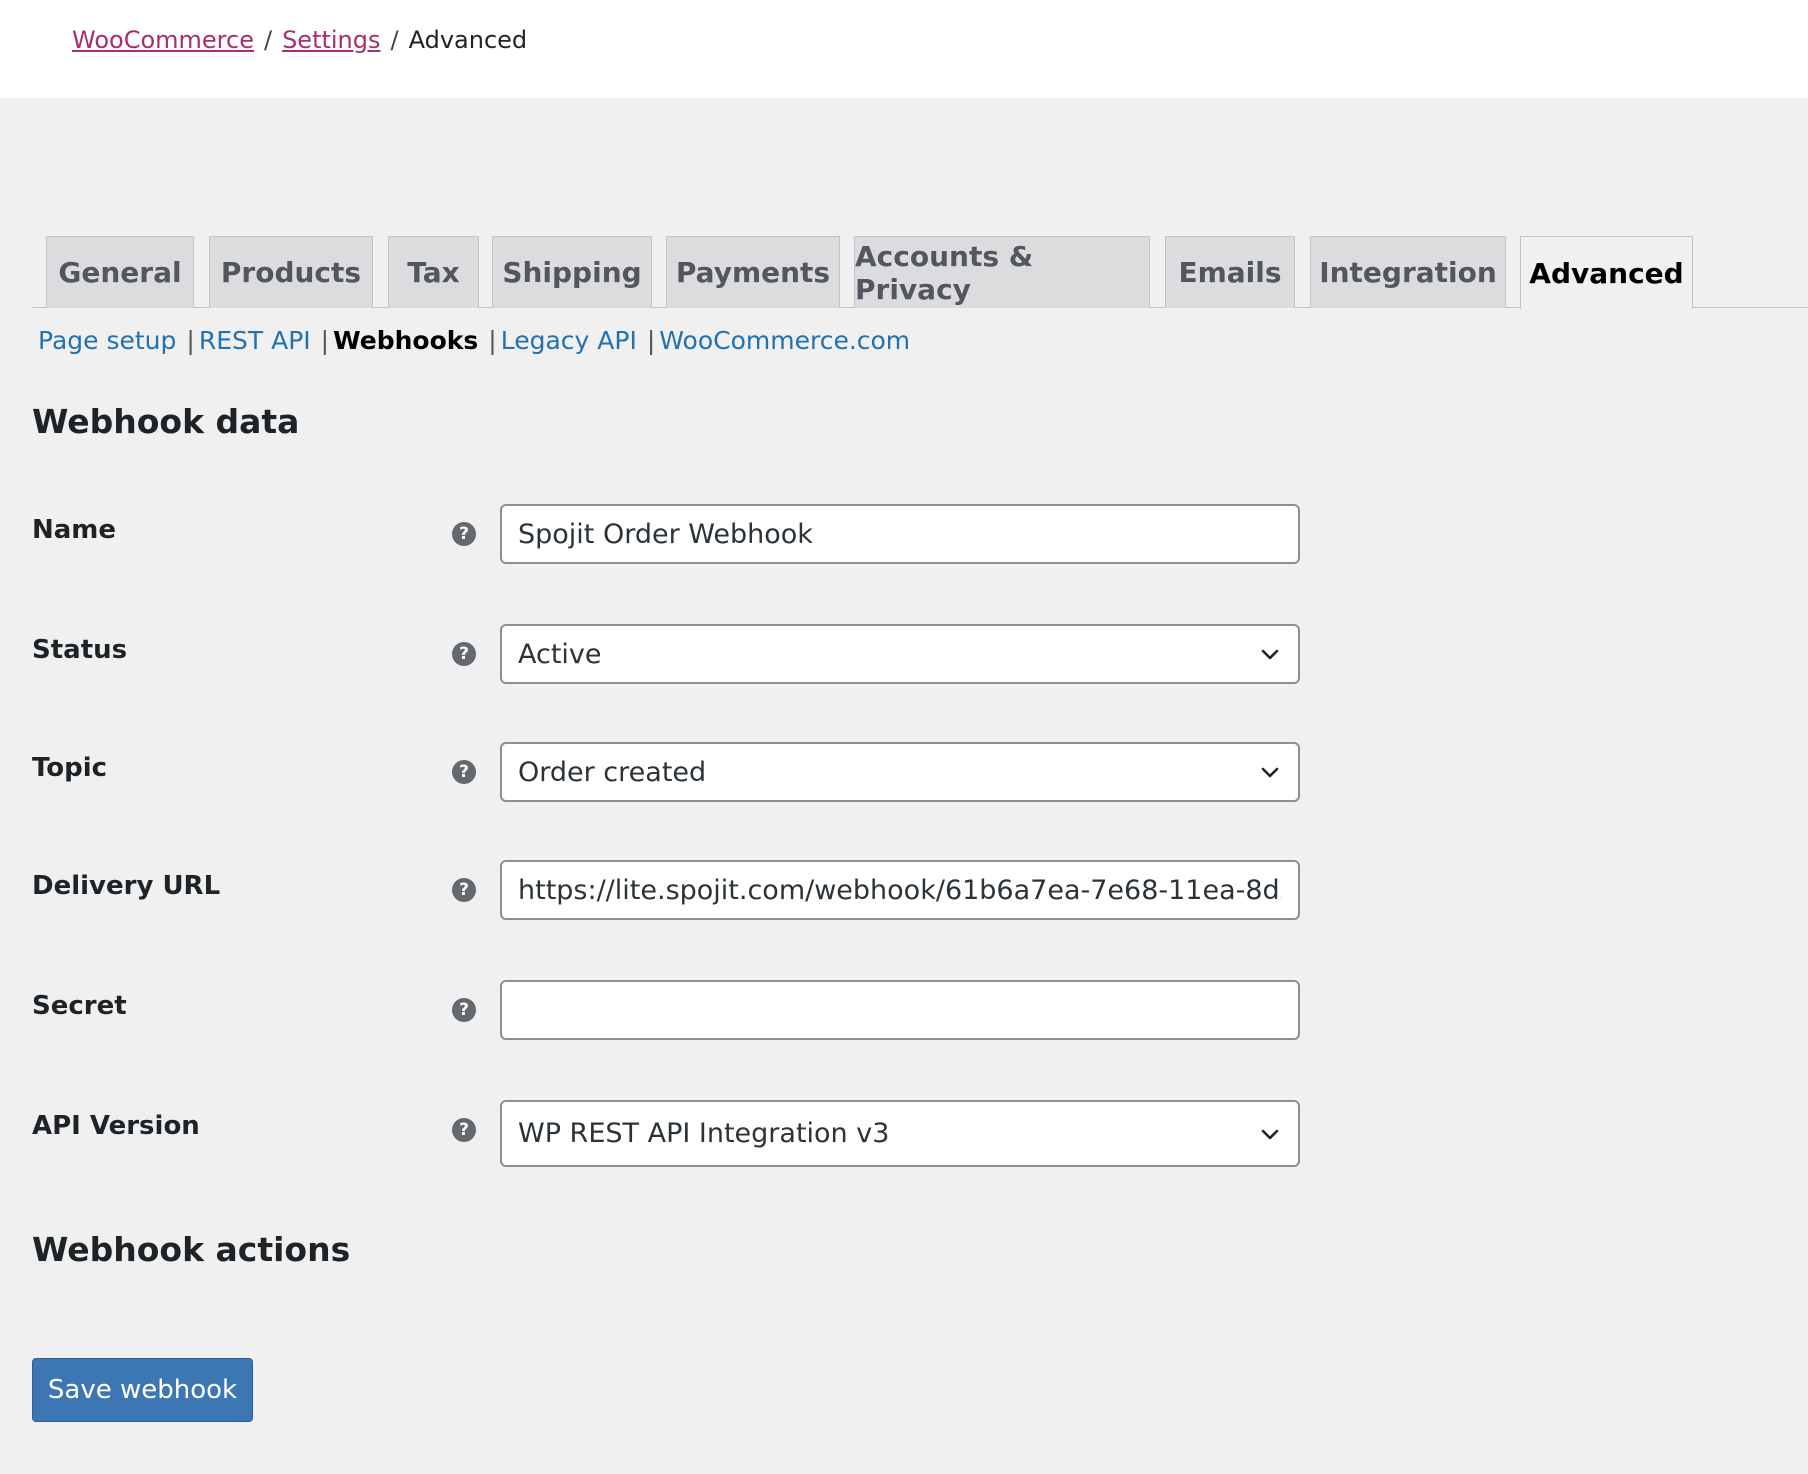  I want to click on breadcrumb: WooCommerce / Settings / Advanced, so click(904, 49).